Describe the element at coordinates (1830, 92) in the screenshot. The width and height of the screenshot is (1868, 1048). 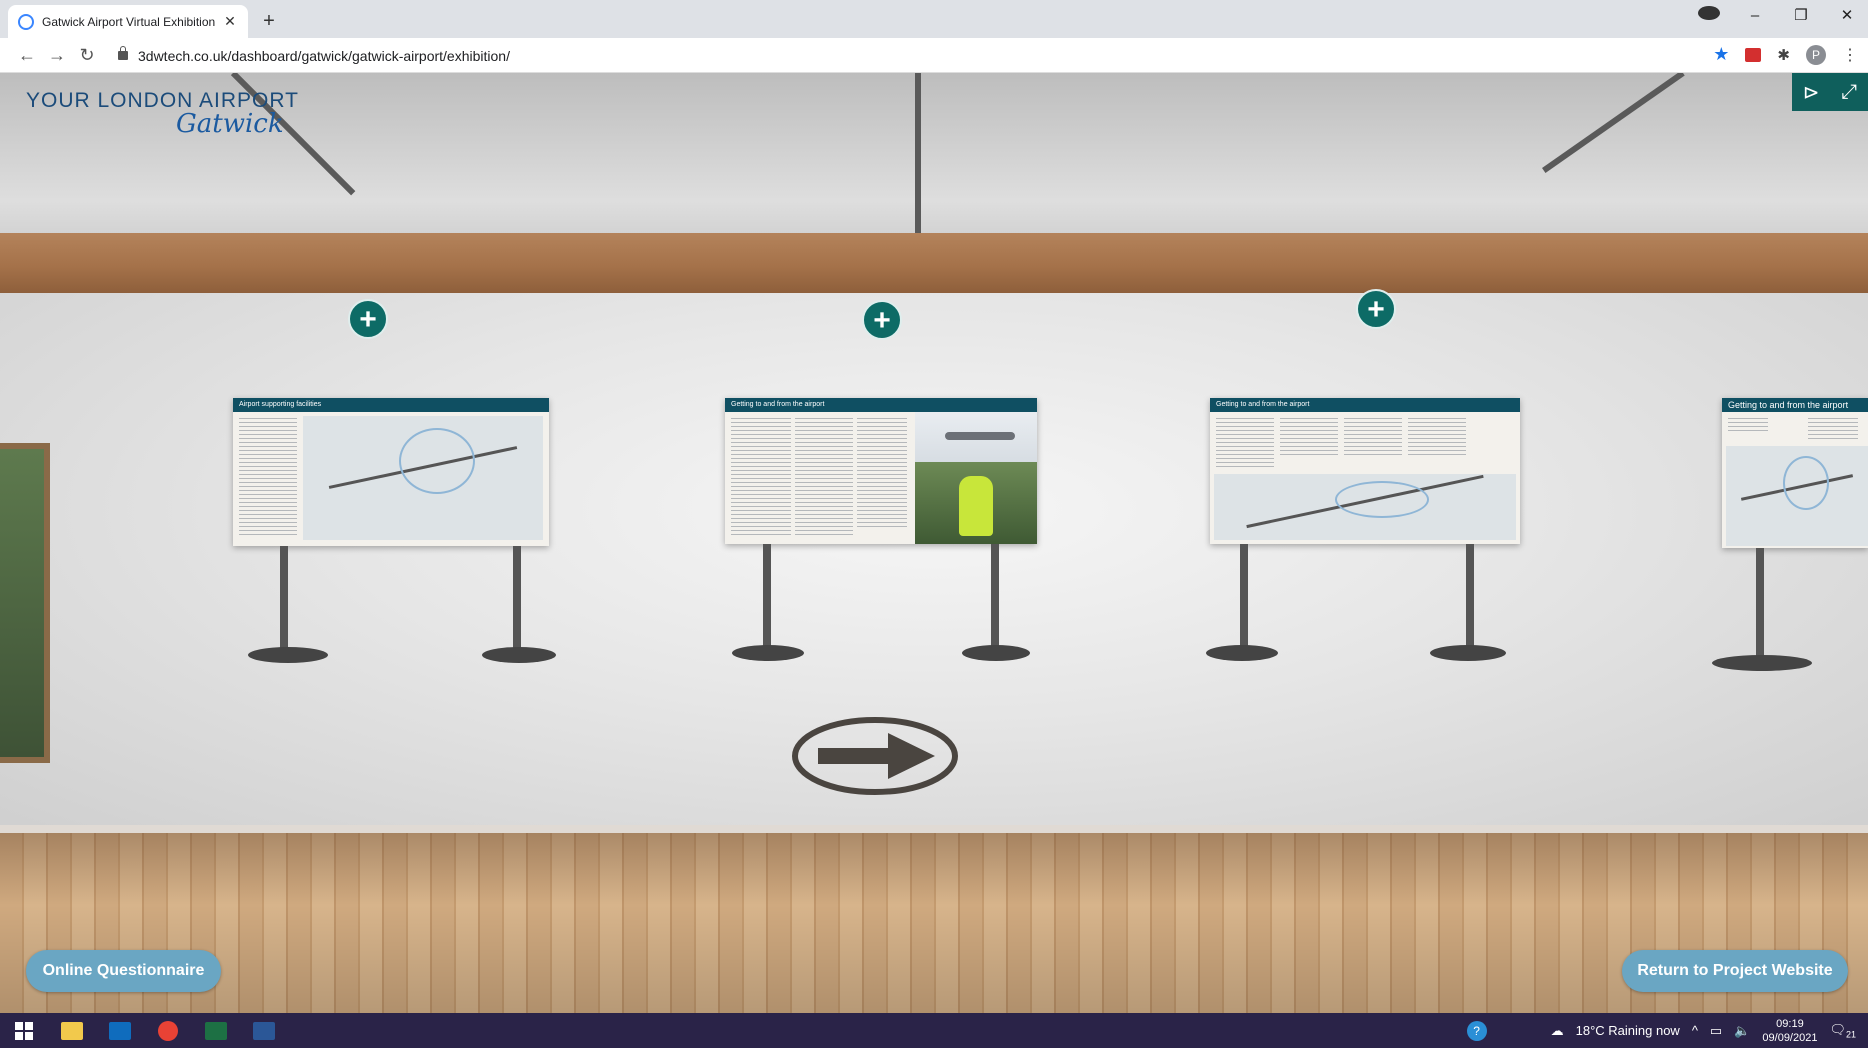
I see `viewer-controls: ⊳ ⤢` at that location.